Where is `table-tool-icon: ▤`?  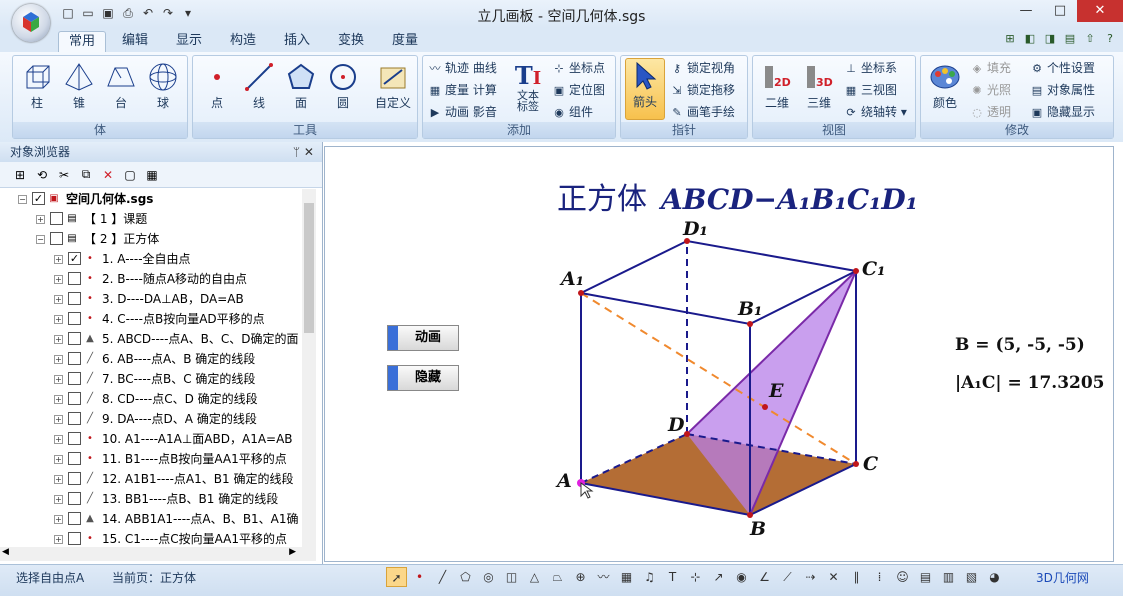 table-tool-icon: ▤ is located at coordinates (925, 577).